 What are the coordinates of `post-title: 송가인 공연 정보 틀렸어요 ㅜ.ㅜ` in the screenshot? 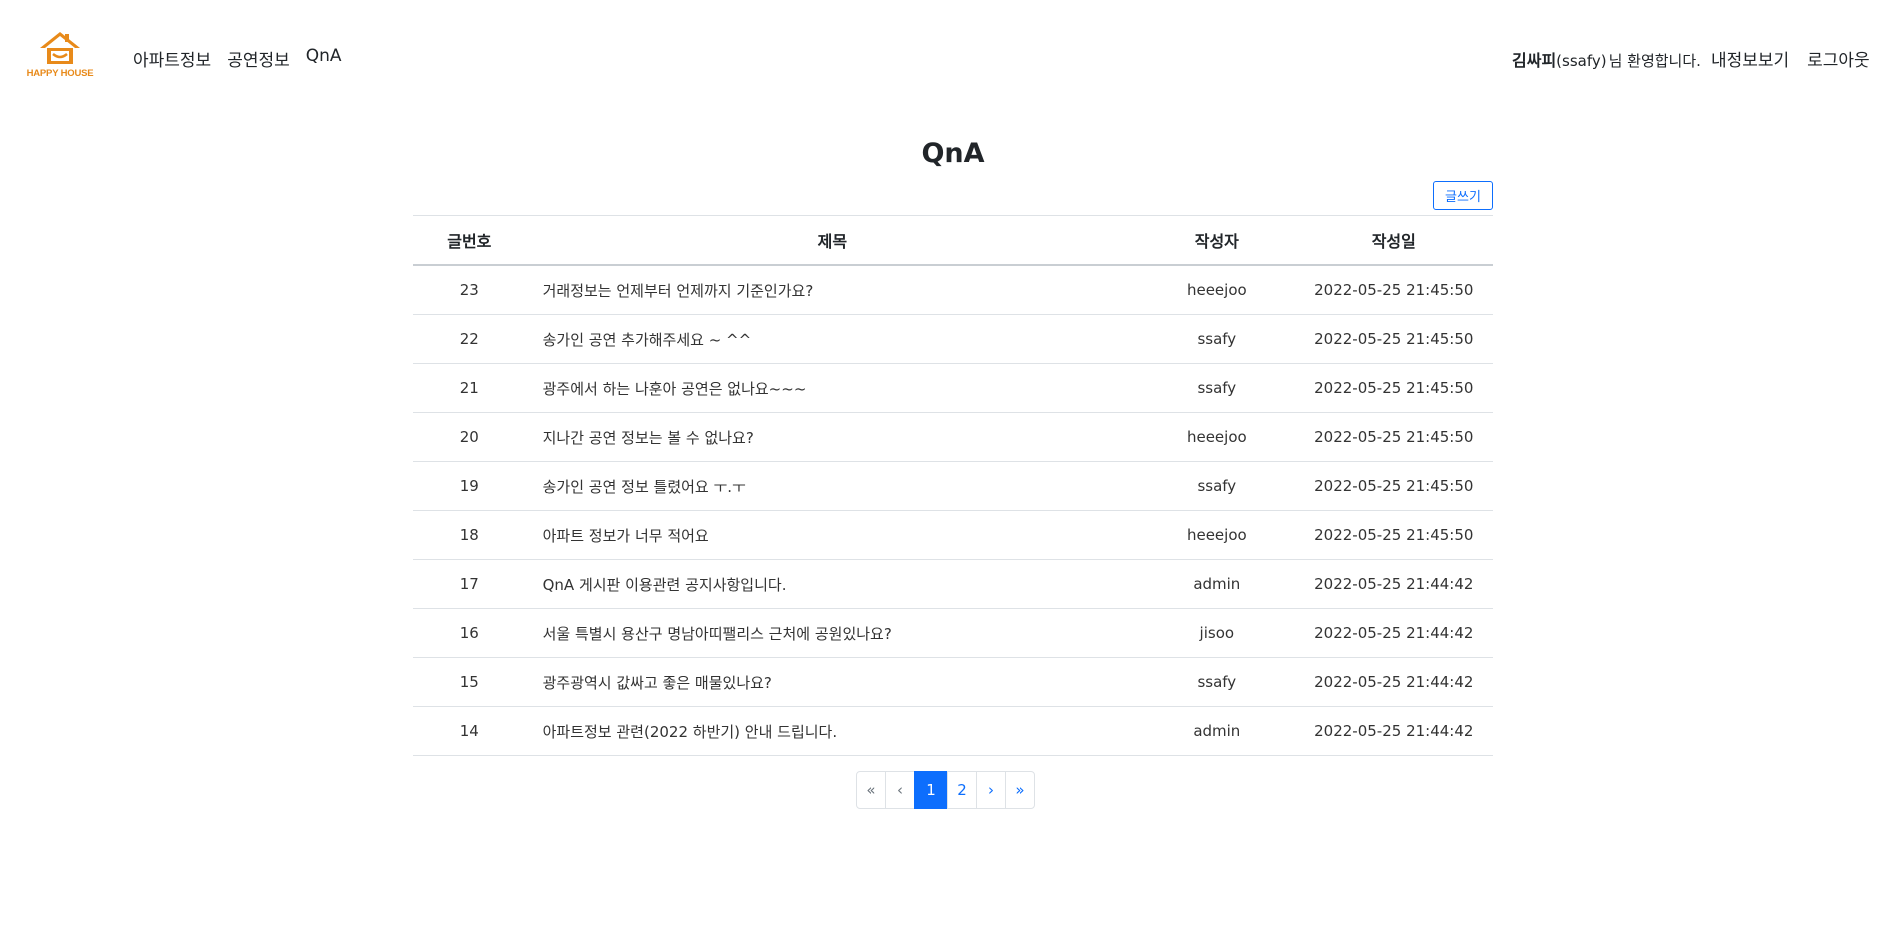 It's located at (644, 487).